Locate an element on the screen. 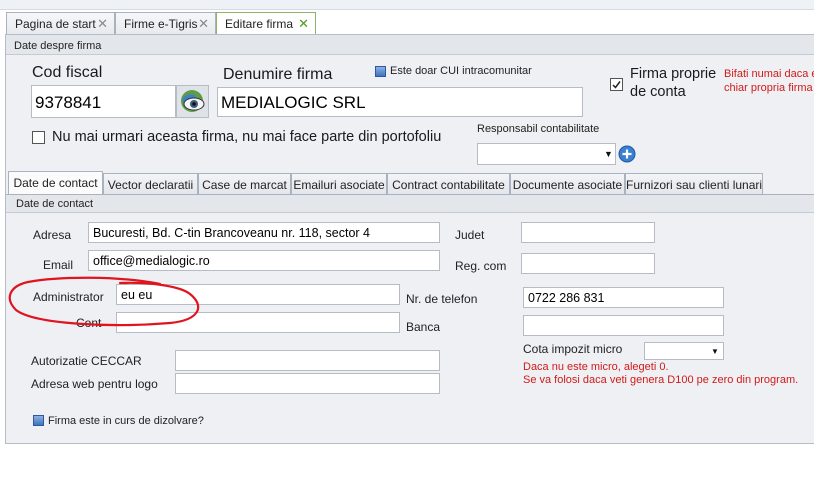  check-icon is located at coordinates (616, 85).